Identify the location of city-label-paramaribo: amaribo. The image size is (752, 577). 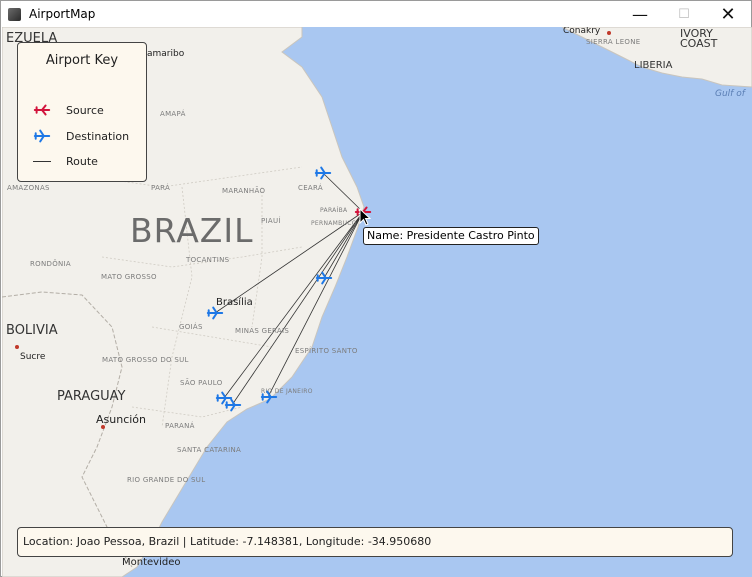
(166, 54).